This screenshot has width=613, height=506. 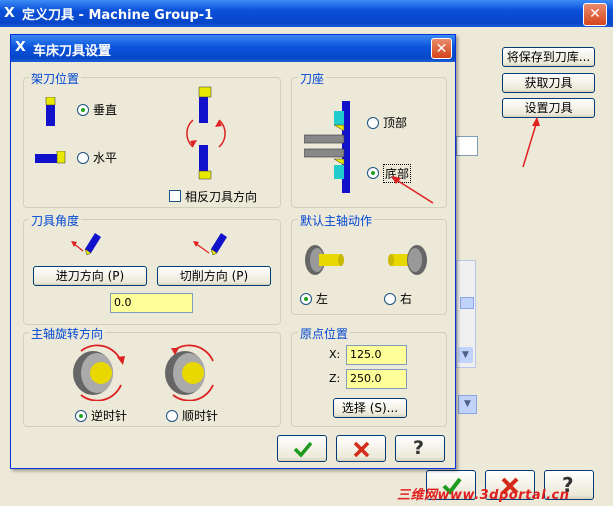 What do you see at coordinates (105, 158) in the screenshot?
I see `horizontal-label: 水平` at bounding box center [105, 158].